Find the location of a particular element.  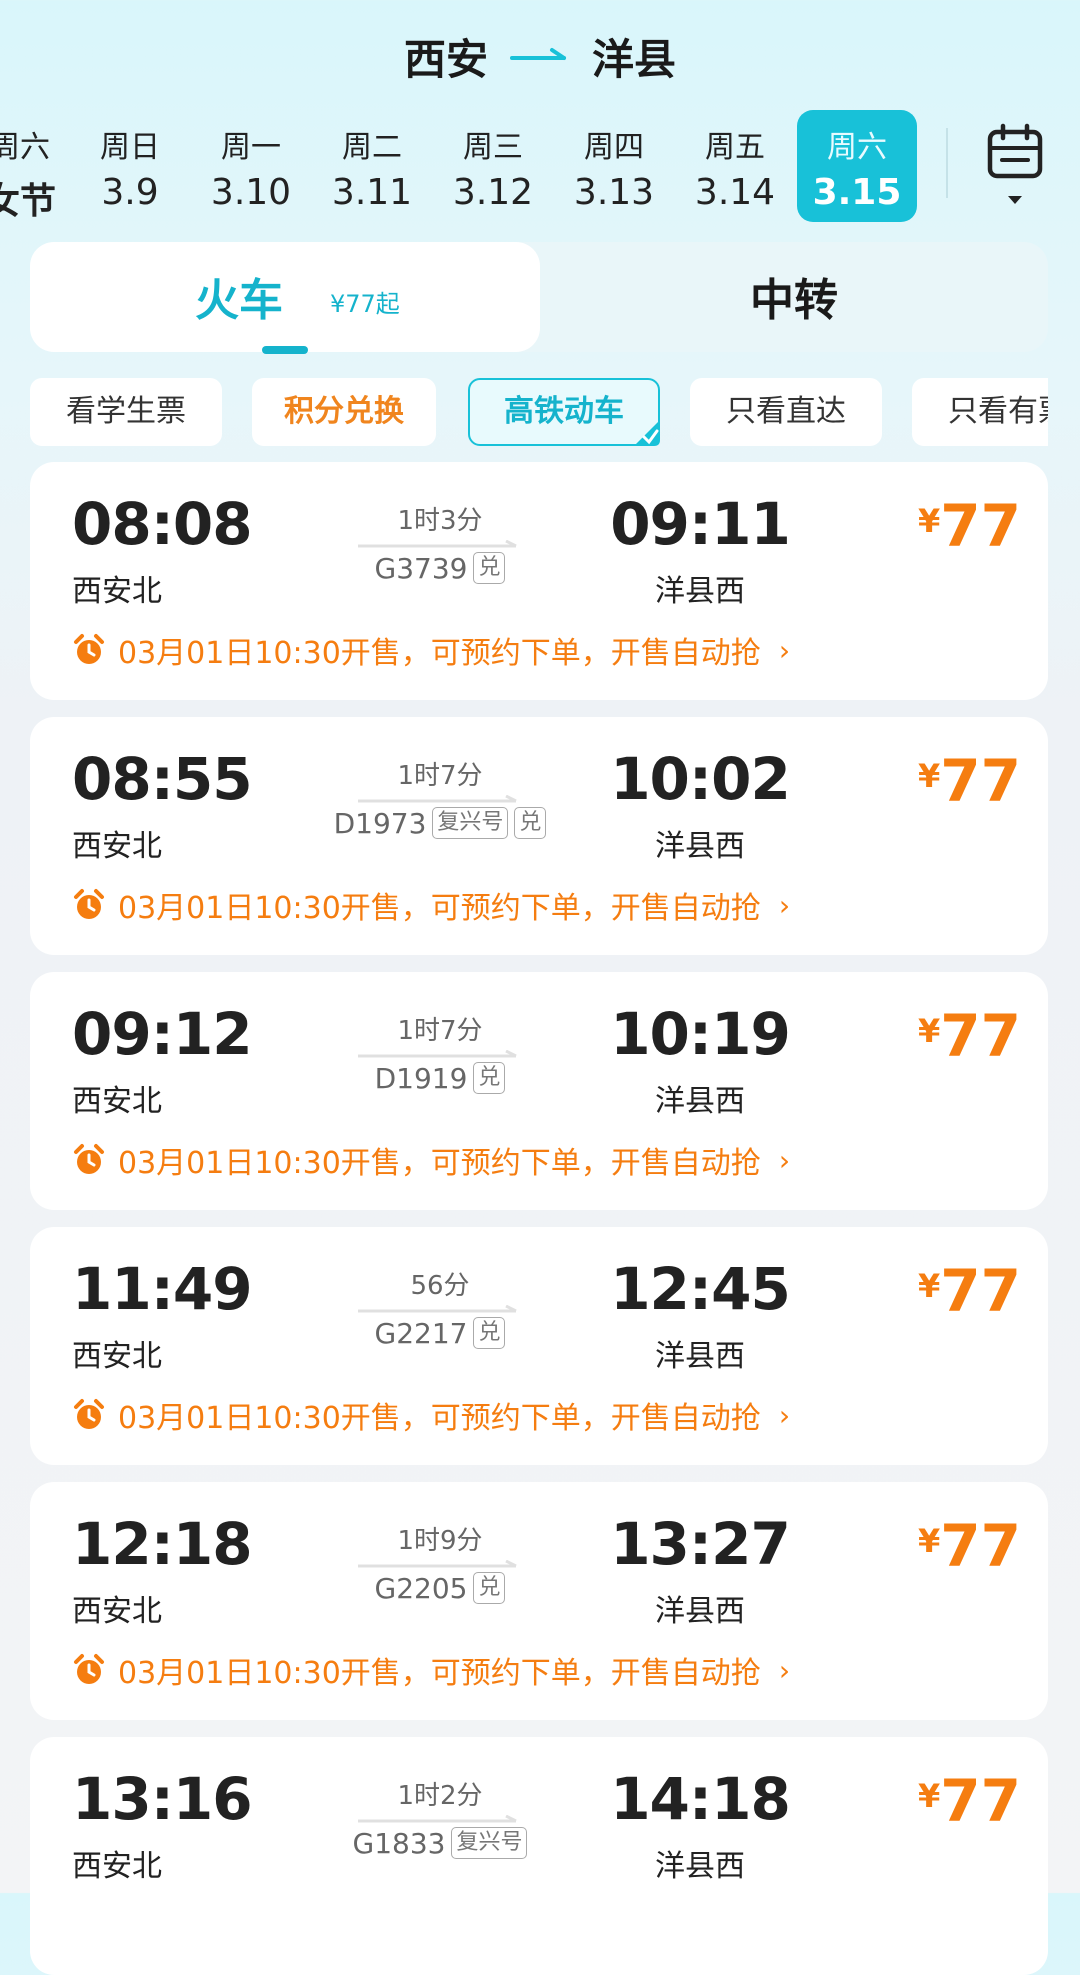

departure-time: 09:12 is located at coordinates (162, 1034).